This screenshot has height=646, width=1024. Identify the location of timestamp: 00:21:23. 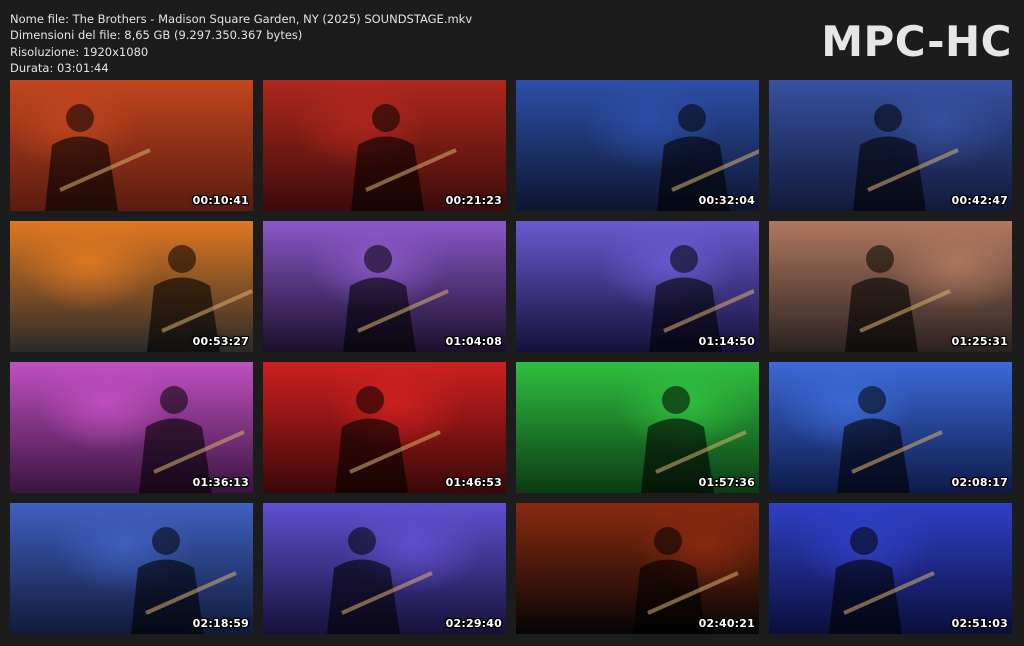
(473, 200).